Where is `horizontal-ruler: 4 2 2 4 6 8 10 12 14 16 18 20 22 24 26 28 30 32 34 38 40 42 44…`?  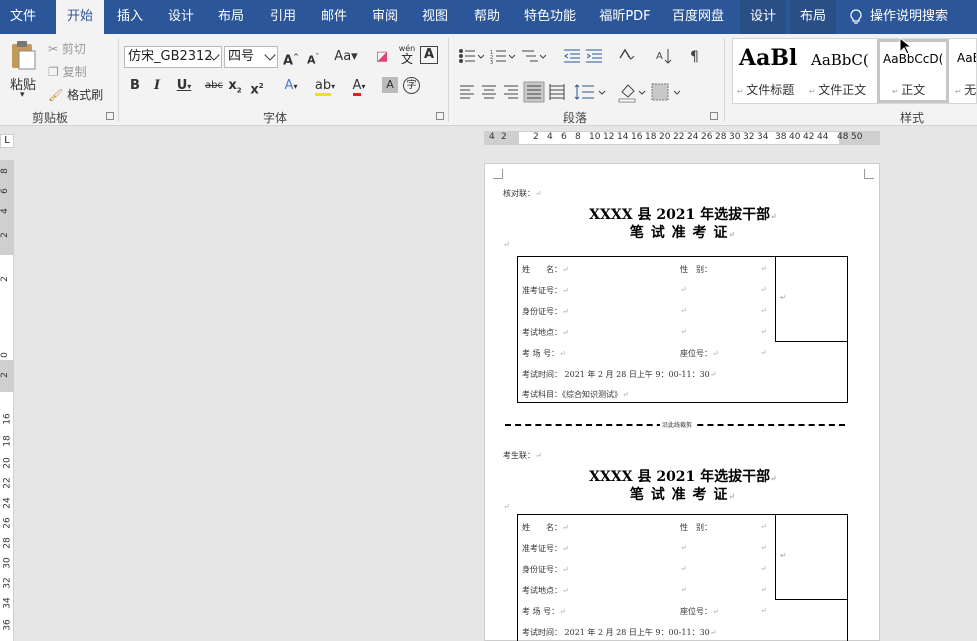
horizontal-ruler: 4 2 2 4 6 8 10 12 14 16 18 20 22 24 26 28 30 32 34 38 40 42 44… is located at coordinates (682, 138).